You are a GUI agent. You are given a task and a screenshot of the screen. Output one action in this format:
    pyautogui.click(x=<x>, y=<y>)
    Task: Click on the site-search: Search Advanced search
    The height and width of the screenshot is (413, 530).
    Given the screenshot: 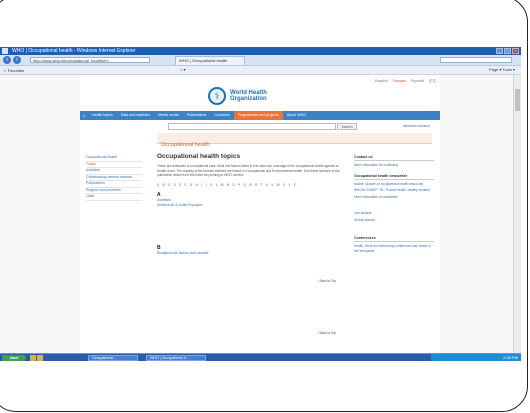 What is the action you would take?
    pyautogui.click(x=260, y=126)
    